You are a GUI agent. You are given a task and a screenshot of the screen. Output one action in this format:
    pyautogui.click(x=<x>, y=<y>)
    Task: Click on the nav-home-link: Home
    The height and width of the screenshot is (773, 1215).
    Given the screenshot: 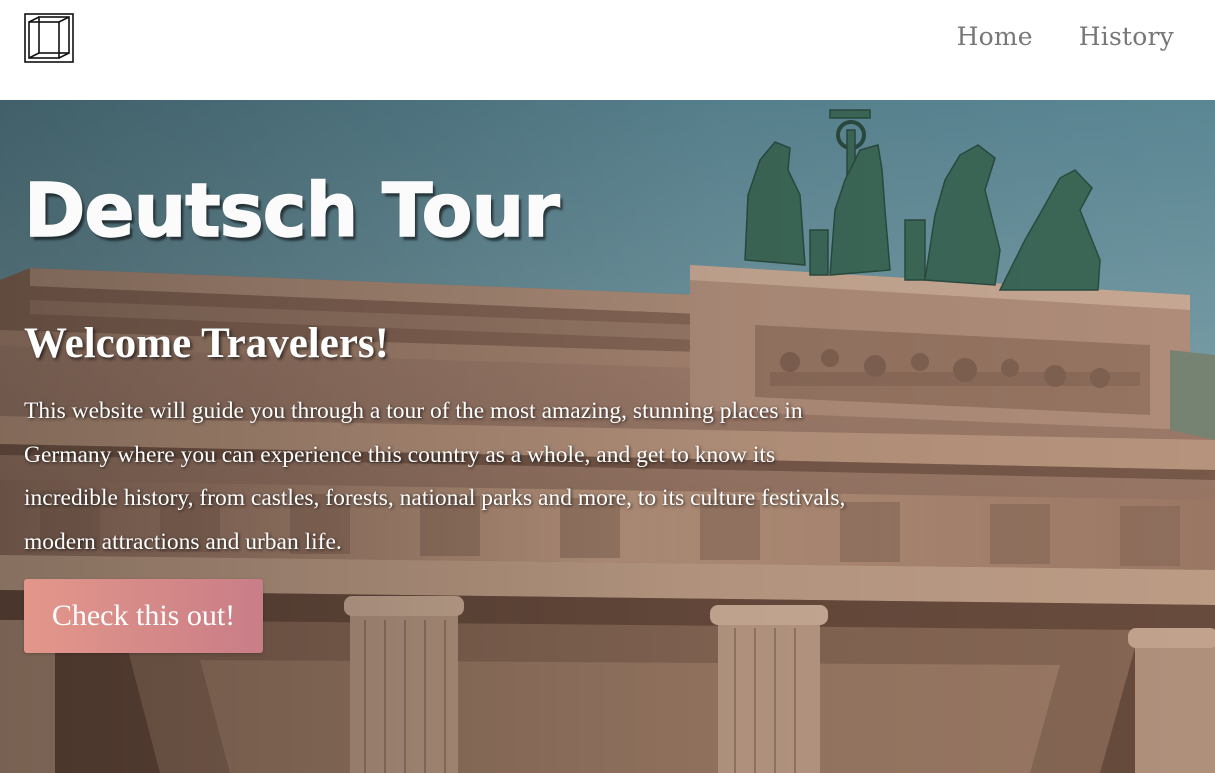 What is the action you would take?
    pyautogui.click(x=995, y=36)
    